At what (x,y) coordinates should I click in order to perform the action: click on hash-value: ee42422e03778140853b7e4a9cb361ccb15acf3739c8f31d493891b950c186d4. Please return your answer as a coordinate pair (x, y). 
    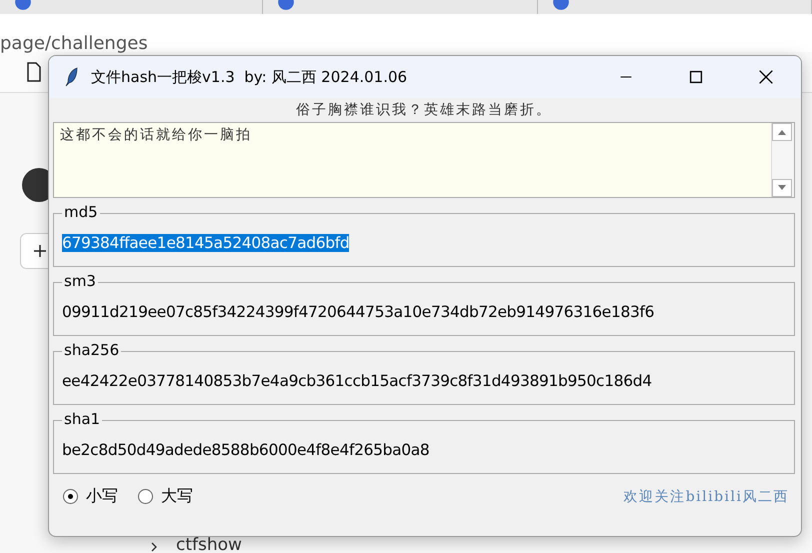
    Looking at the image, I should click on (357, 381).